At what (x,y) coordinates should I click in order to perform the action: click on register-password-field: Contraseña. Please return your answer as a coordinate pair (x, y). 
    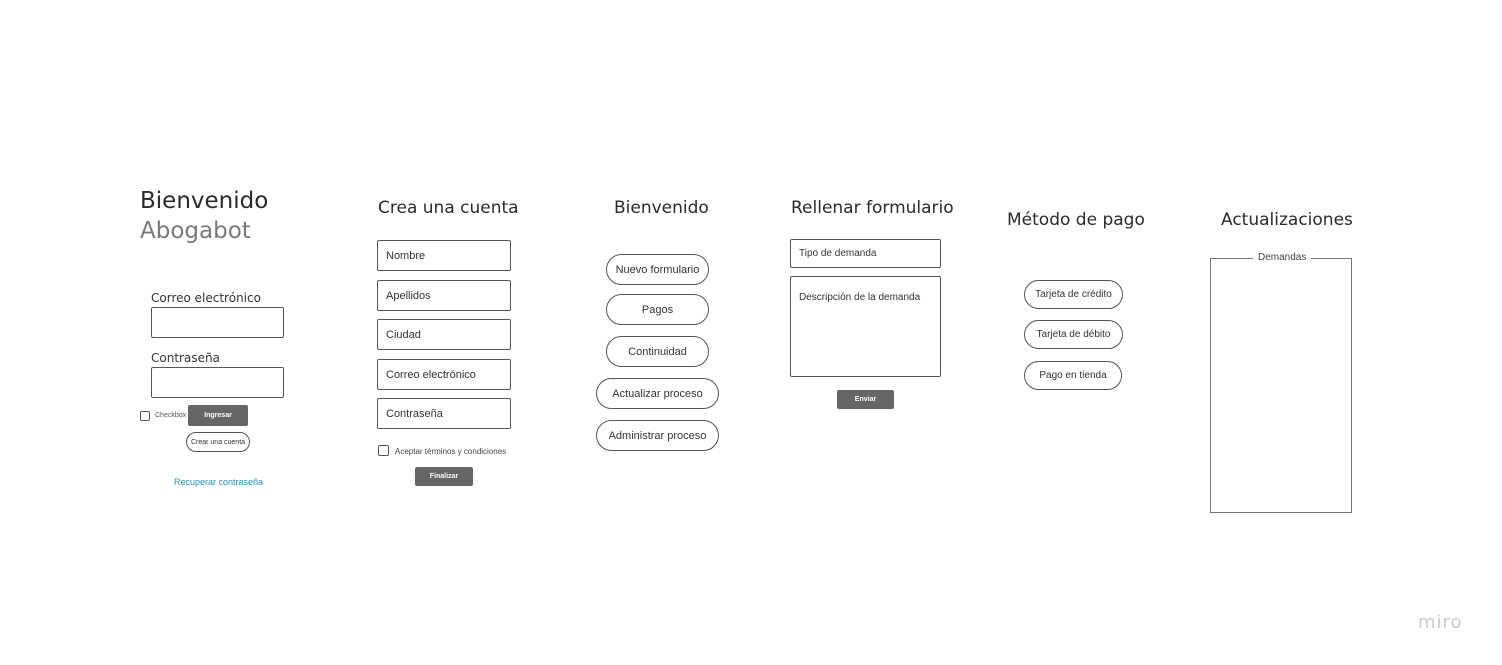
    Looking at the image, I should click on (444, 413).